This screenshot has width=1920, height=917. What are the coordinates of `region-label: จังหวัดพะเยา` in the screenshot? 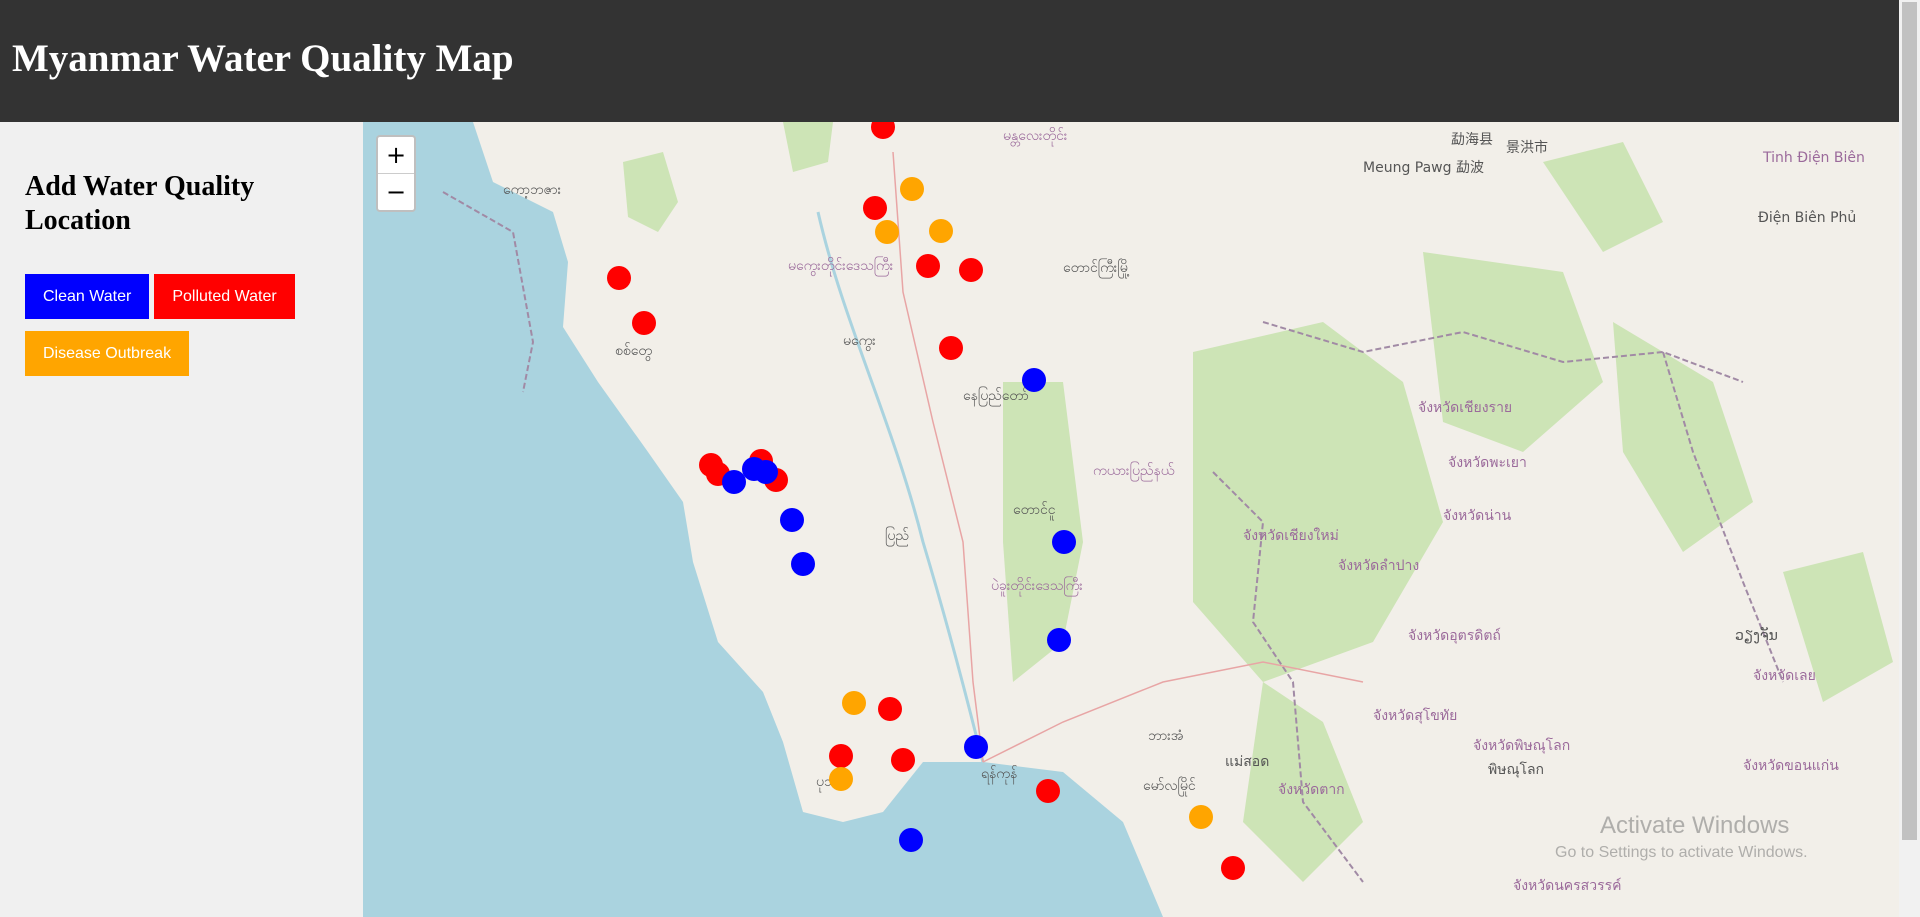 It's located at (1487, 463).